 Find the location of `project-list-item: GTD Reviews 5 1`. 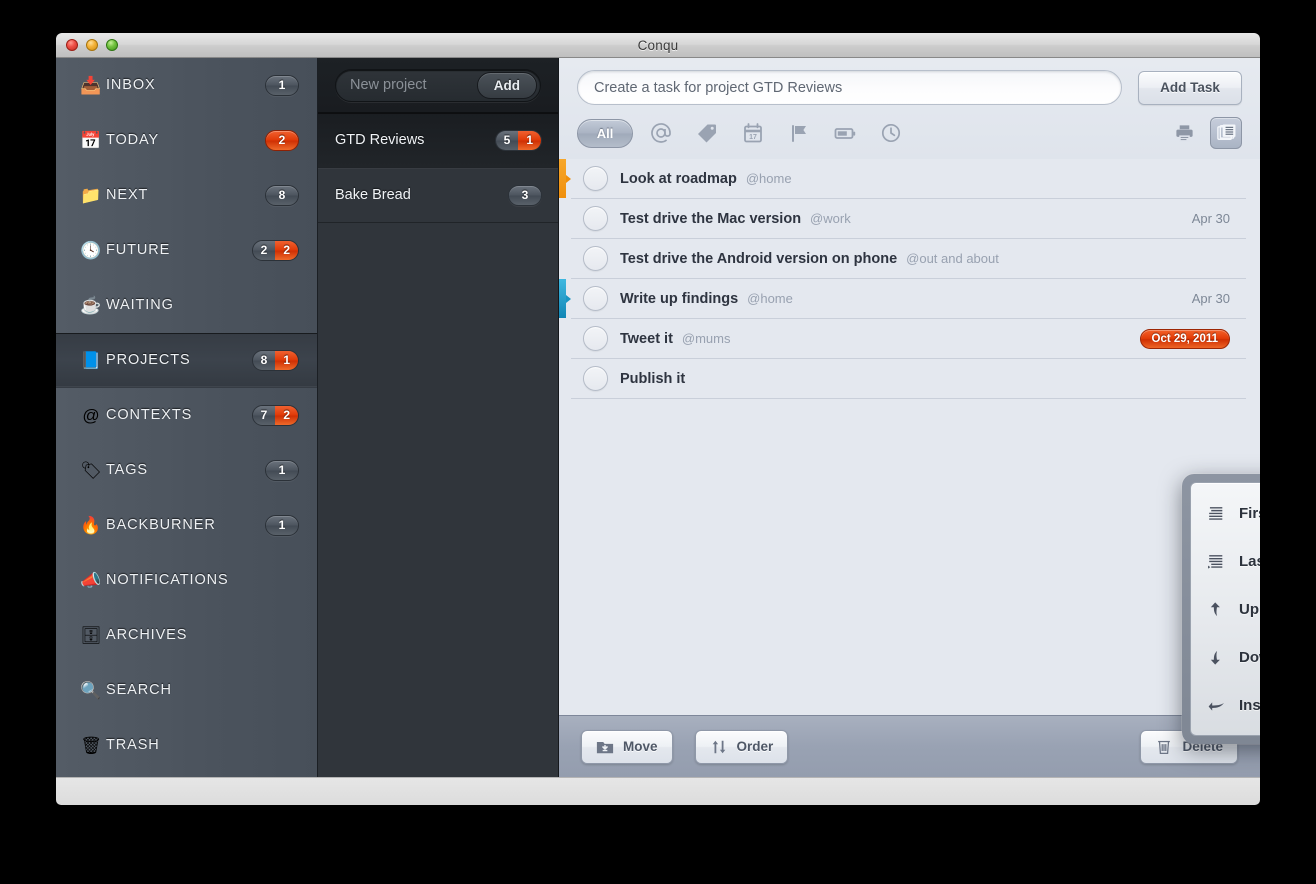

project-list-item: GTD Reviews 5 1 is located at coordinates (438, 140).